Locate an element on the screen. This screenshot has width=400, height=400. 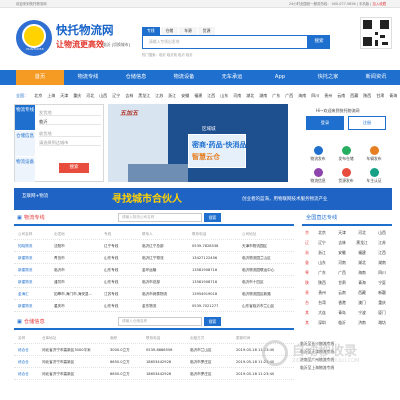
region-link: 香港 is located at coordinates (342, 303).